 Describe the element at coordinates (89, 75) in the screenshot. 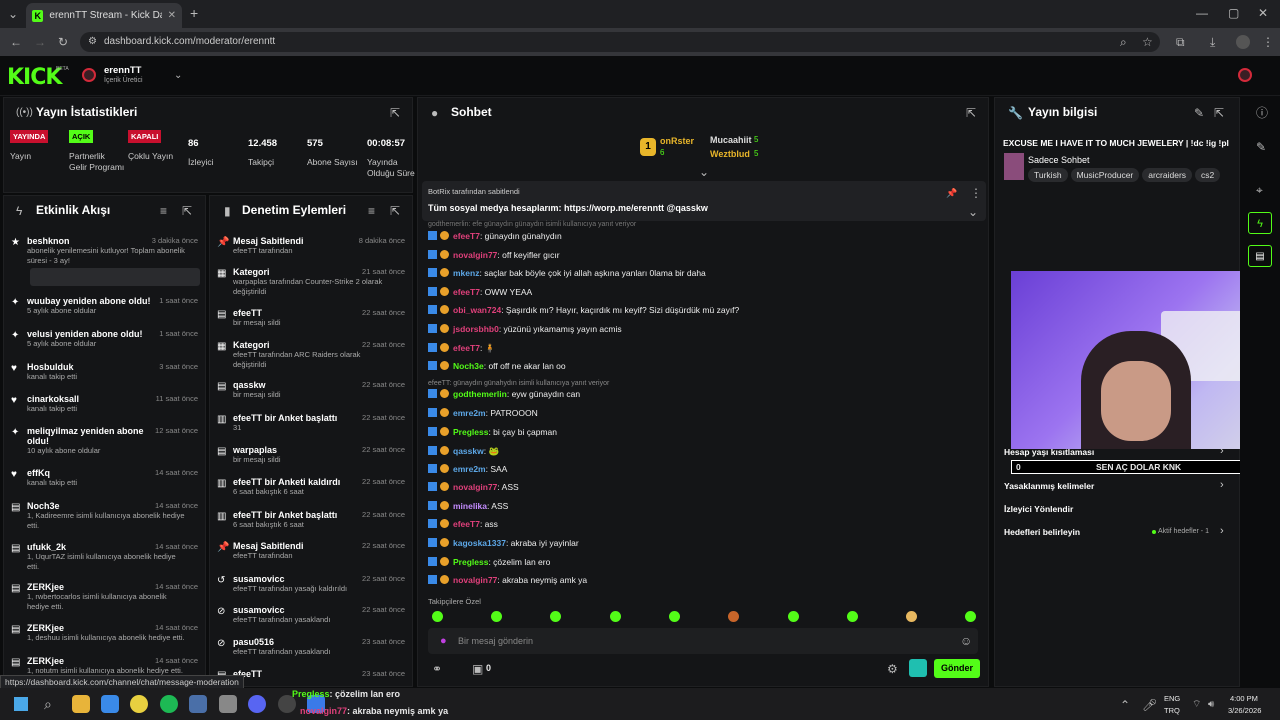

I see `channel-avatar` at that location.